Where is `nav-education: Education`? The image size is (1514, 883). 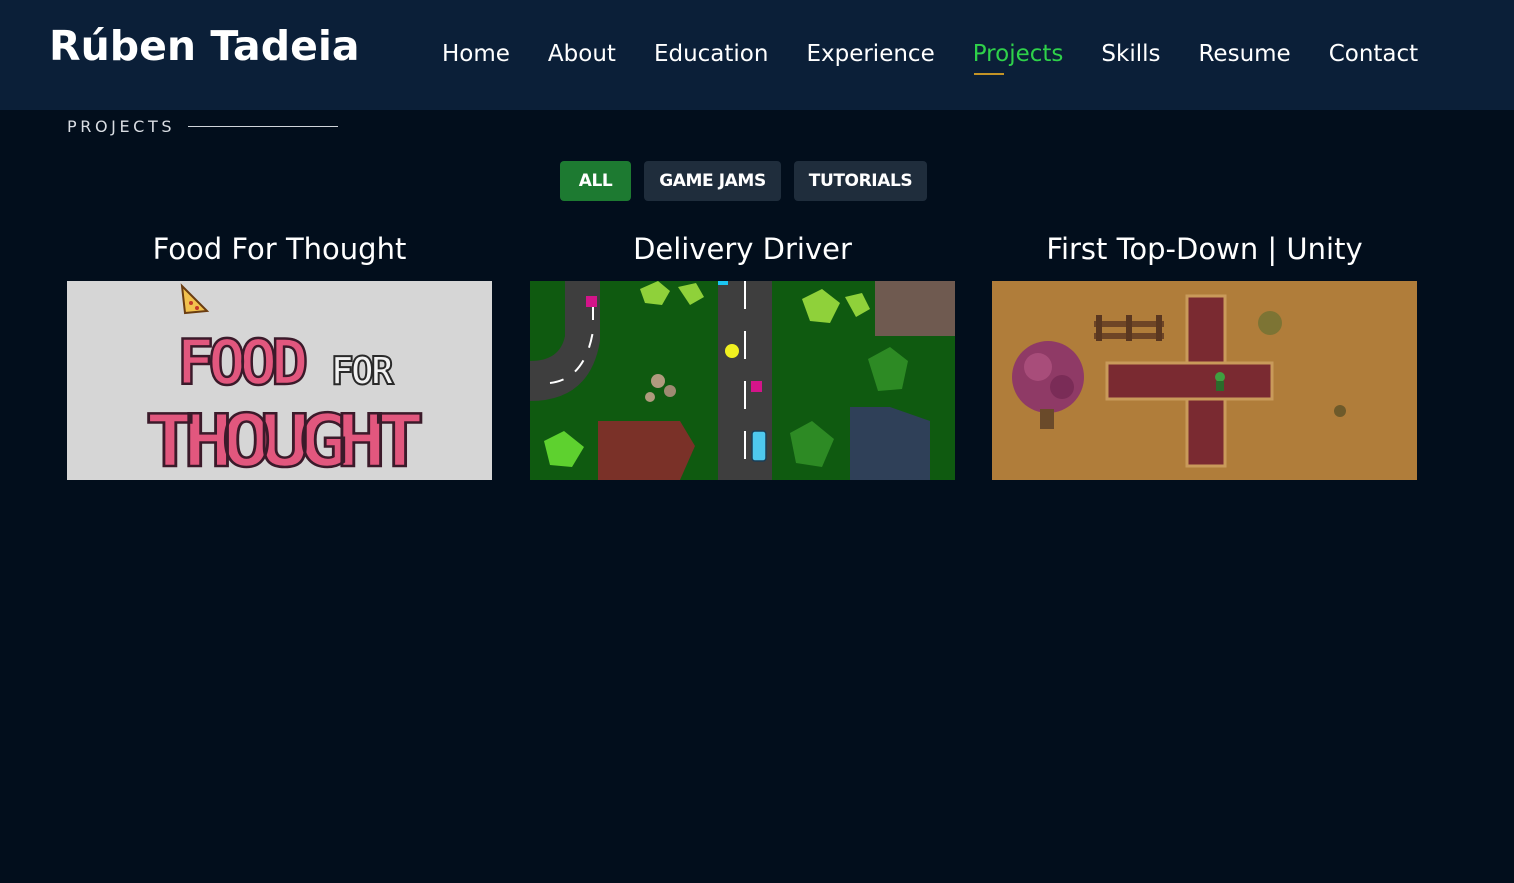
nav-education: Education is located at coordinates (711, 55).